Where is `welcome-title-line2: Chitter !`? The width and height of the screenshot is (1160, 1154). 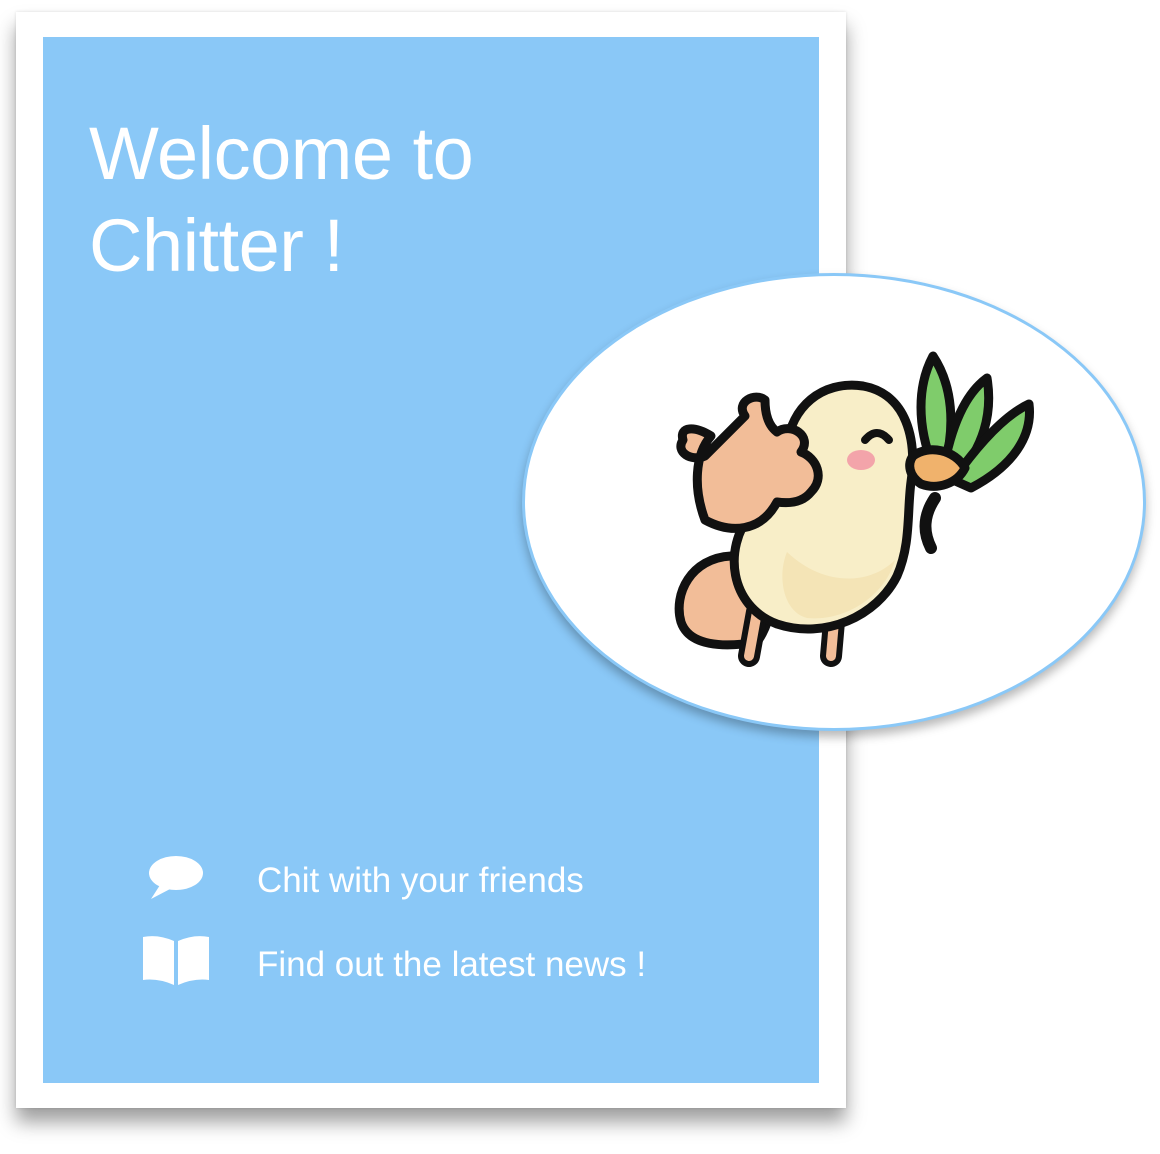
welcome-title-line2: Chitter ! is located at coordinates (216, 245).